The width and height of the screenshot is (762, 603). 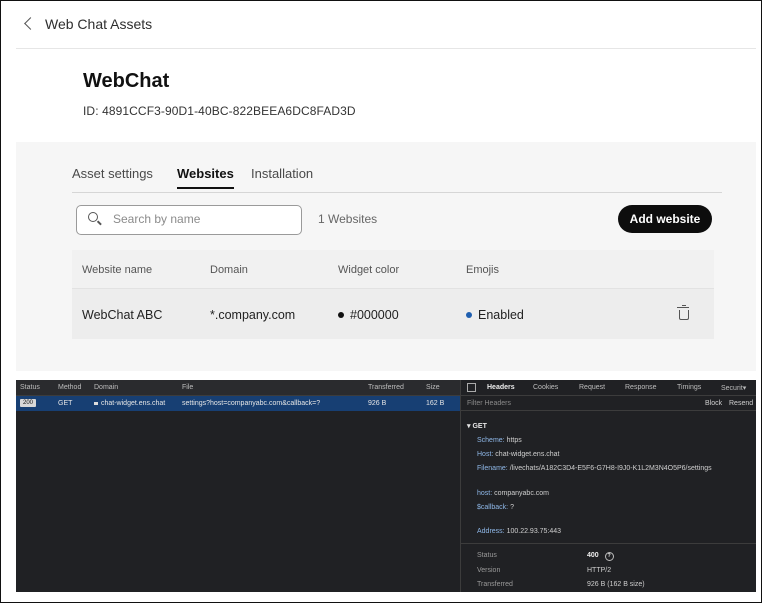 I want to click on col-file: File, so click(x=187, y=387).